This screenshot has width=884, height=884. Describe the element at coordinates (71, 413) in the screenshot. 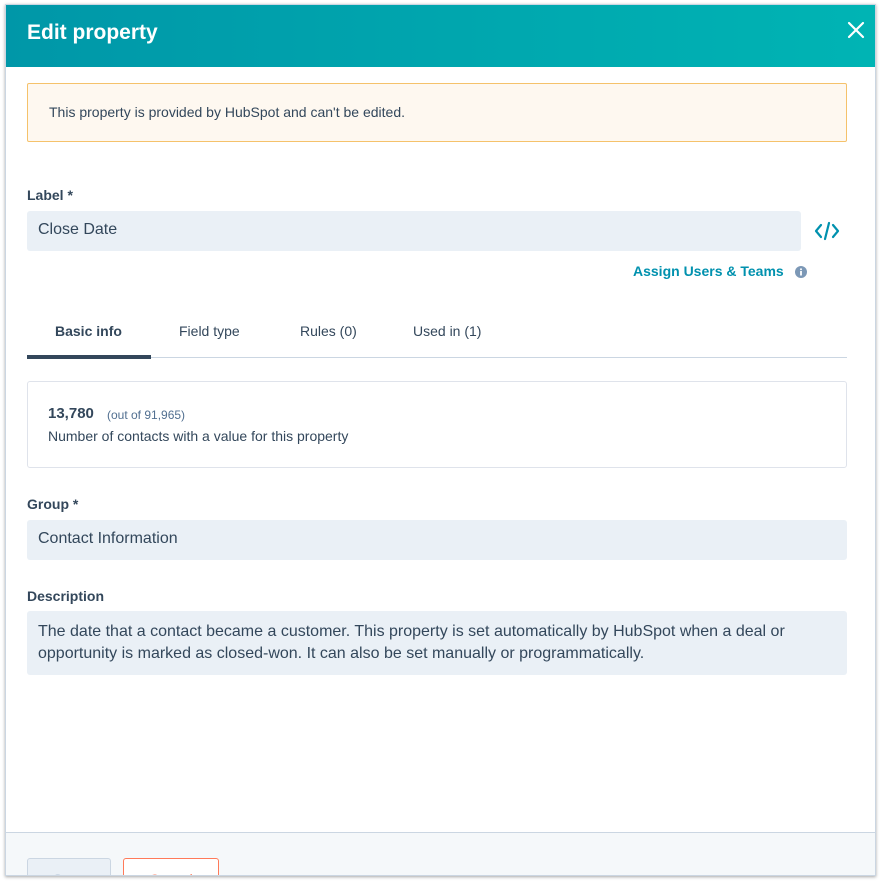

I see `usage-count: 13,780` at that location.